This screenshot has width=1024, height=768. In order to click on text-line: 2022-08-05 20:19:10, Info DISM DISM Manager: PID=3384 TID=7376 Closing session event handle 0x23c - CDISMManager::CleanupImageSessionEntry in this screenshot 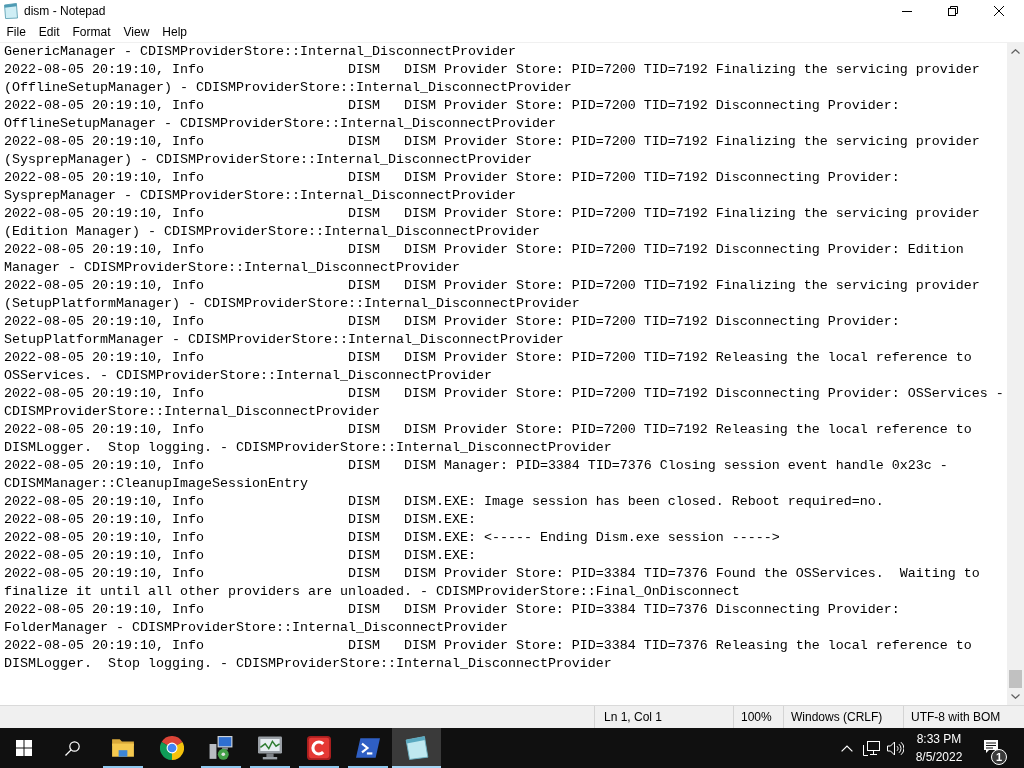, I will do `click(476, 475)`.